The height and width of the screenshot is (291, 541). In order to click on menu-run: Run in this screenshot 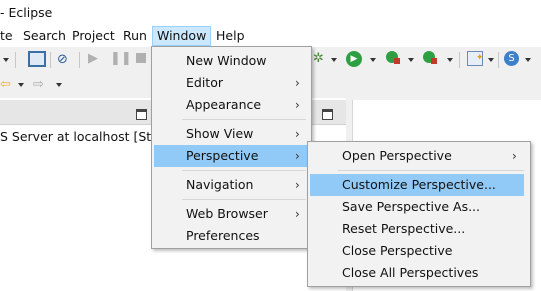, I will do `click(135, 36)`.